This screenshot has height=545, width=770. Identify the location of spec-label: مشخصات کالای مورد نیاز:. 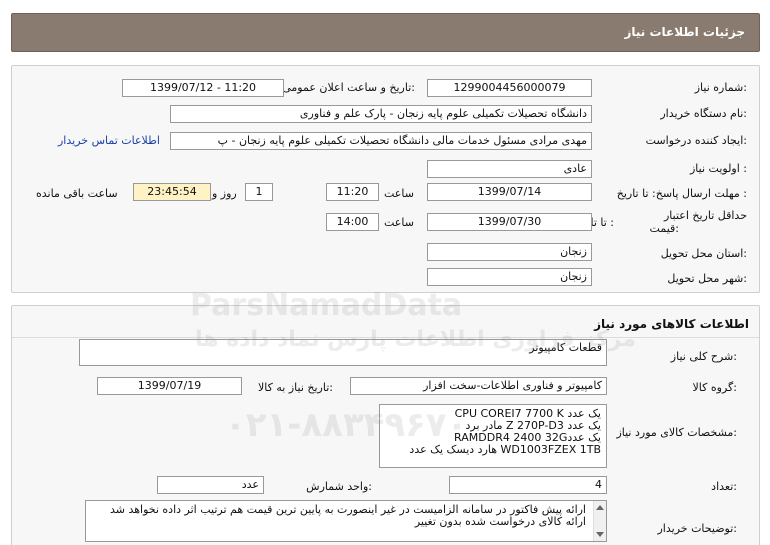
(676, 432).